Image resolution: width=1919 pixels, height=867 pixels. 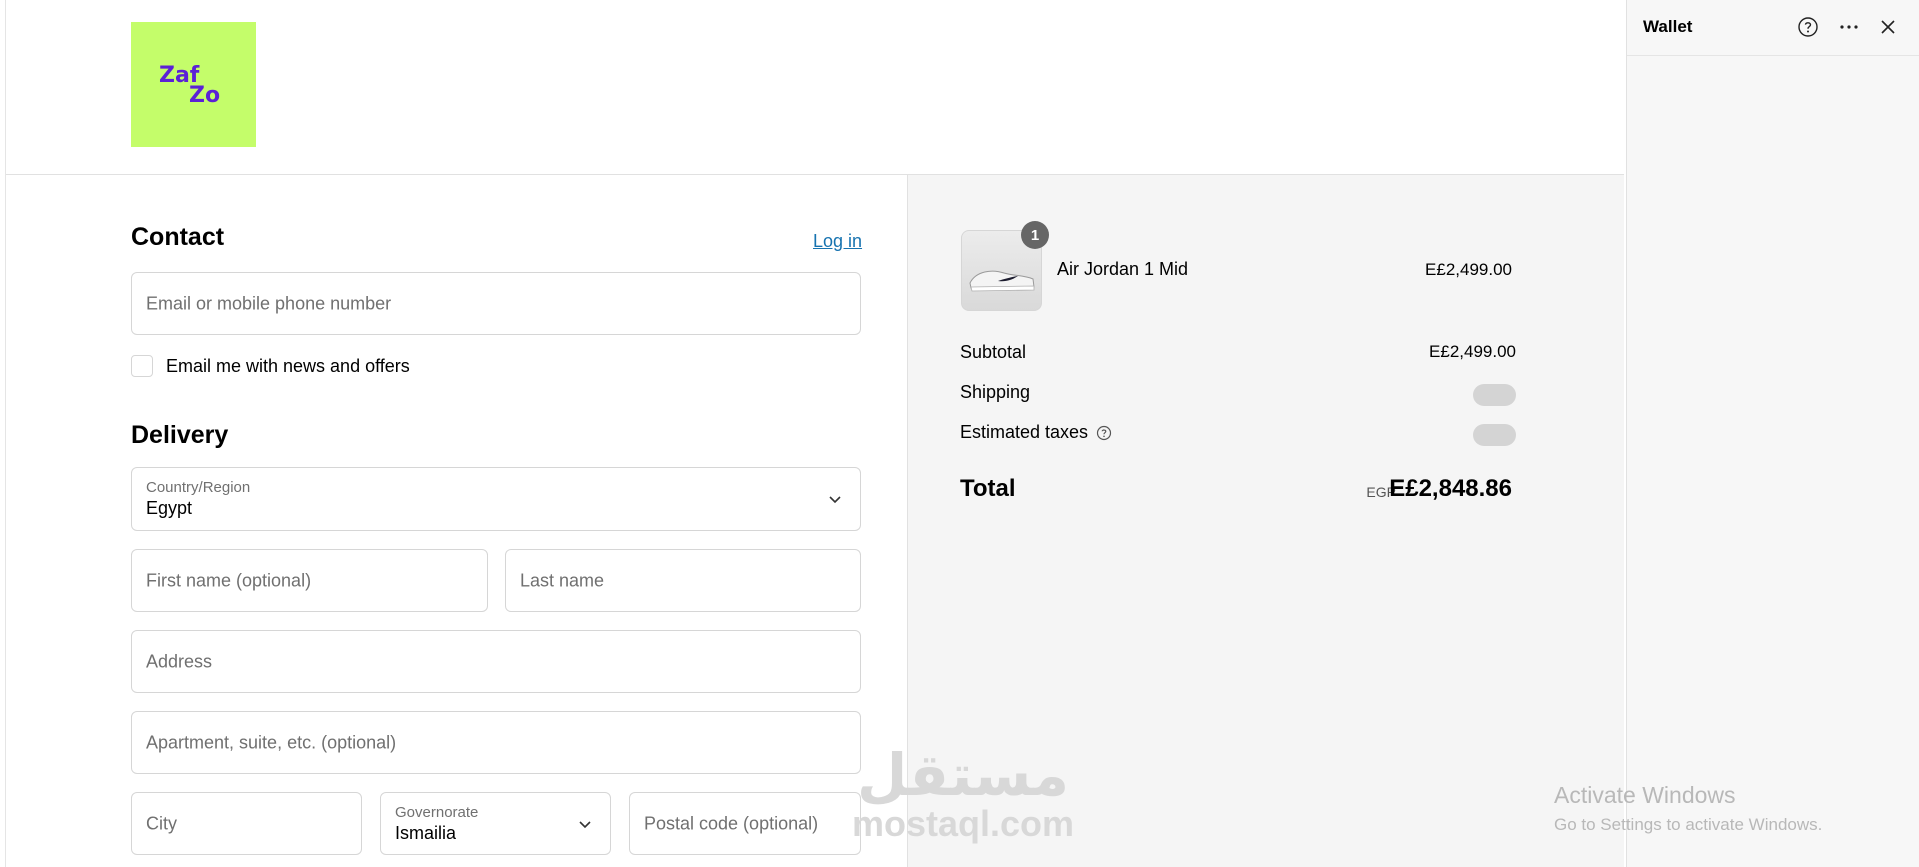 I want to click on product-name: Air Jordan 1 Mid, so click(x=1123, y=269).